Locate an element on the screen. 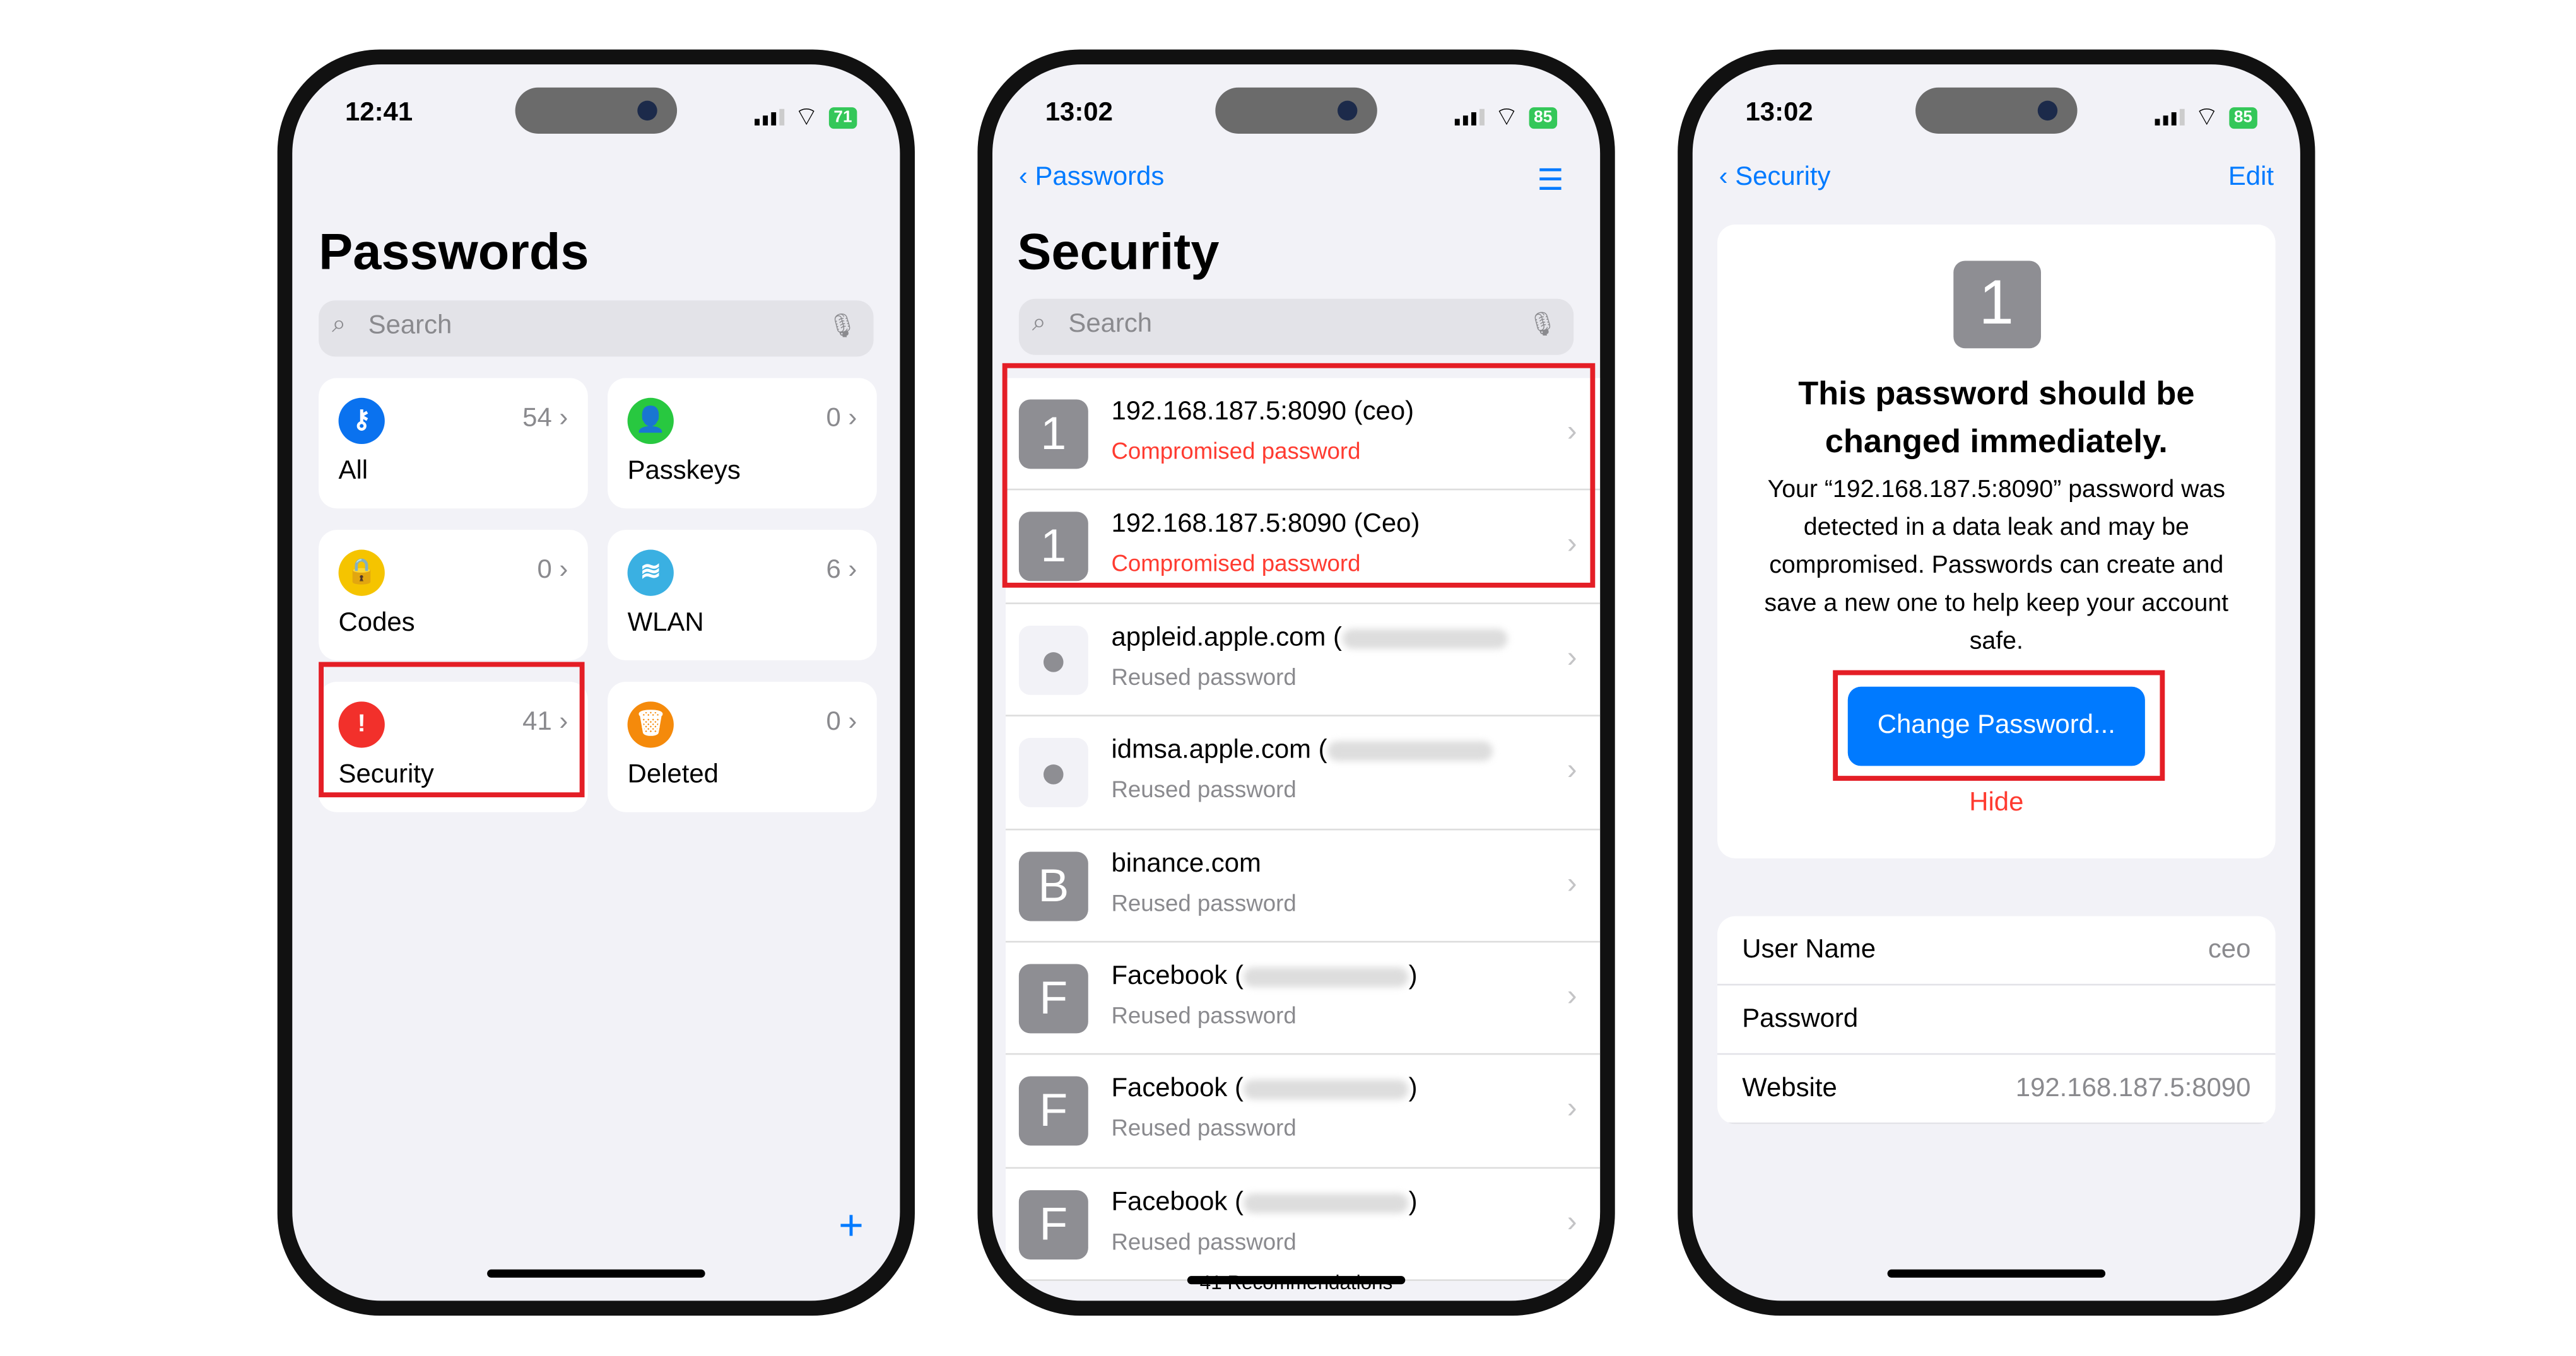  add-button: + is located at coordinates (851, 1226).